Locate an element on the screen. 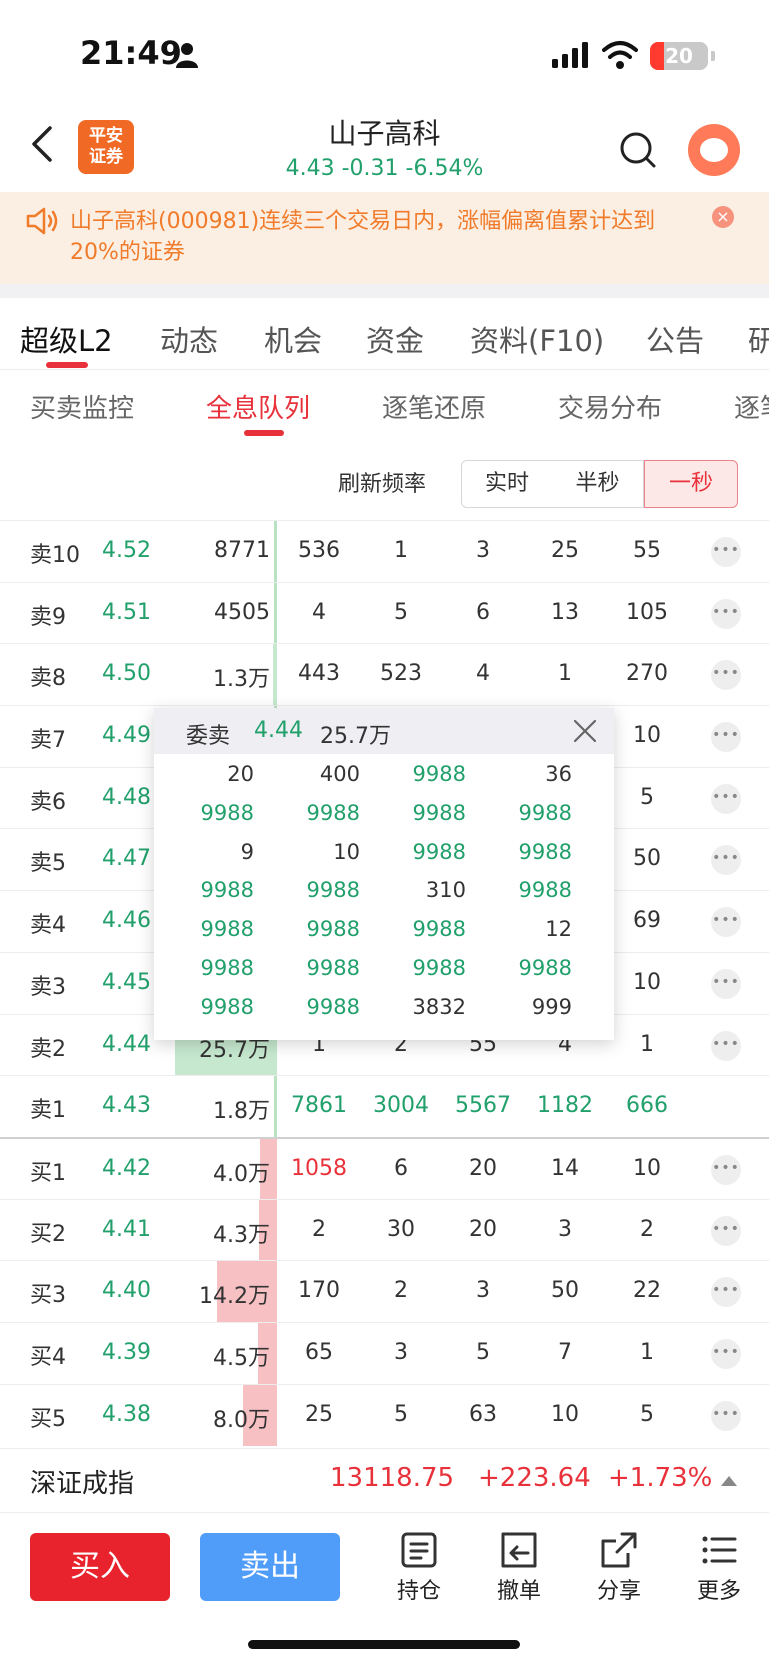  level-volume: 4.0万 is located at coordinates (241, 1174).